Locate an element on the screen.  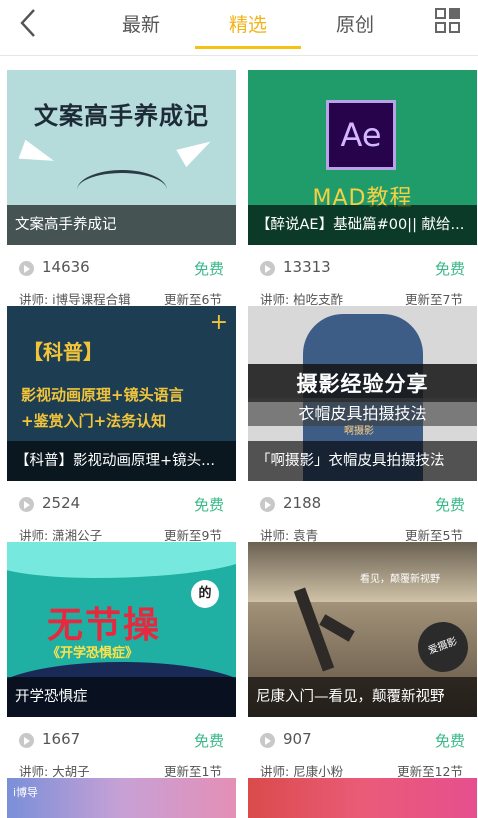
thumbnail-badge: 的 is located at coordinates (205, 594).